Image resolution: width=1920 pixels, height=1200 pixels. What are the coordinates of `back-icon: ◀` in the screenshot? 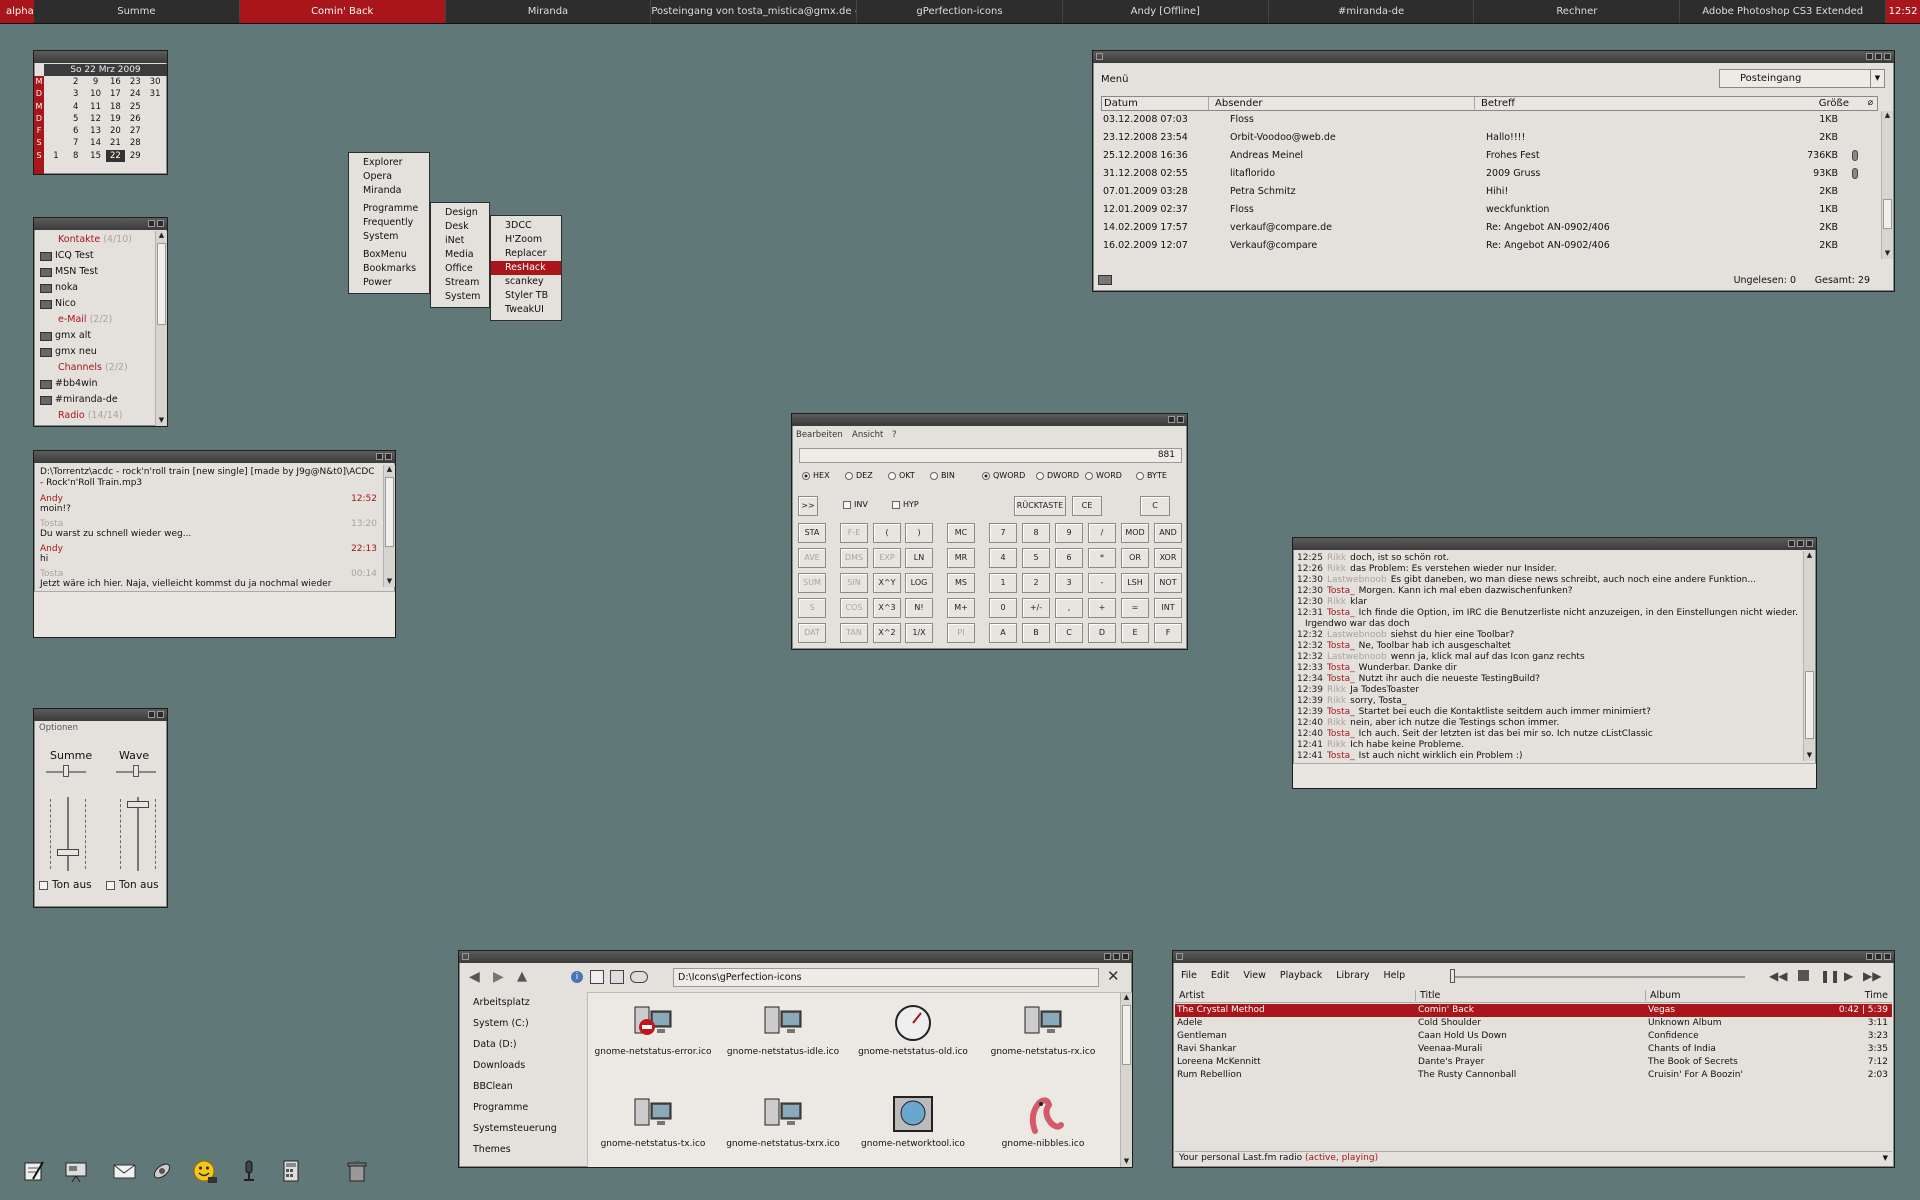 It's located at (474, 977).